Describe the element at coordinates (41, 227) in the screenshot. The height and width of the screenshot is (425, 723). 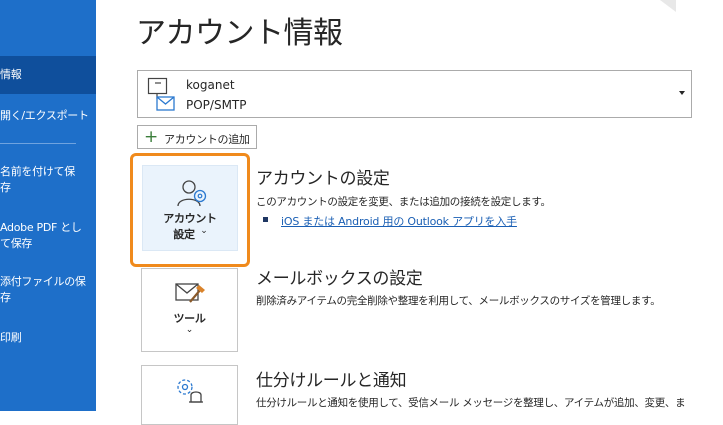
I see `sidebar-item-label: Adobe PDF とし` at that location.